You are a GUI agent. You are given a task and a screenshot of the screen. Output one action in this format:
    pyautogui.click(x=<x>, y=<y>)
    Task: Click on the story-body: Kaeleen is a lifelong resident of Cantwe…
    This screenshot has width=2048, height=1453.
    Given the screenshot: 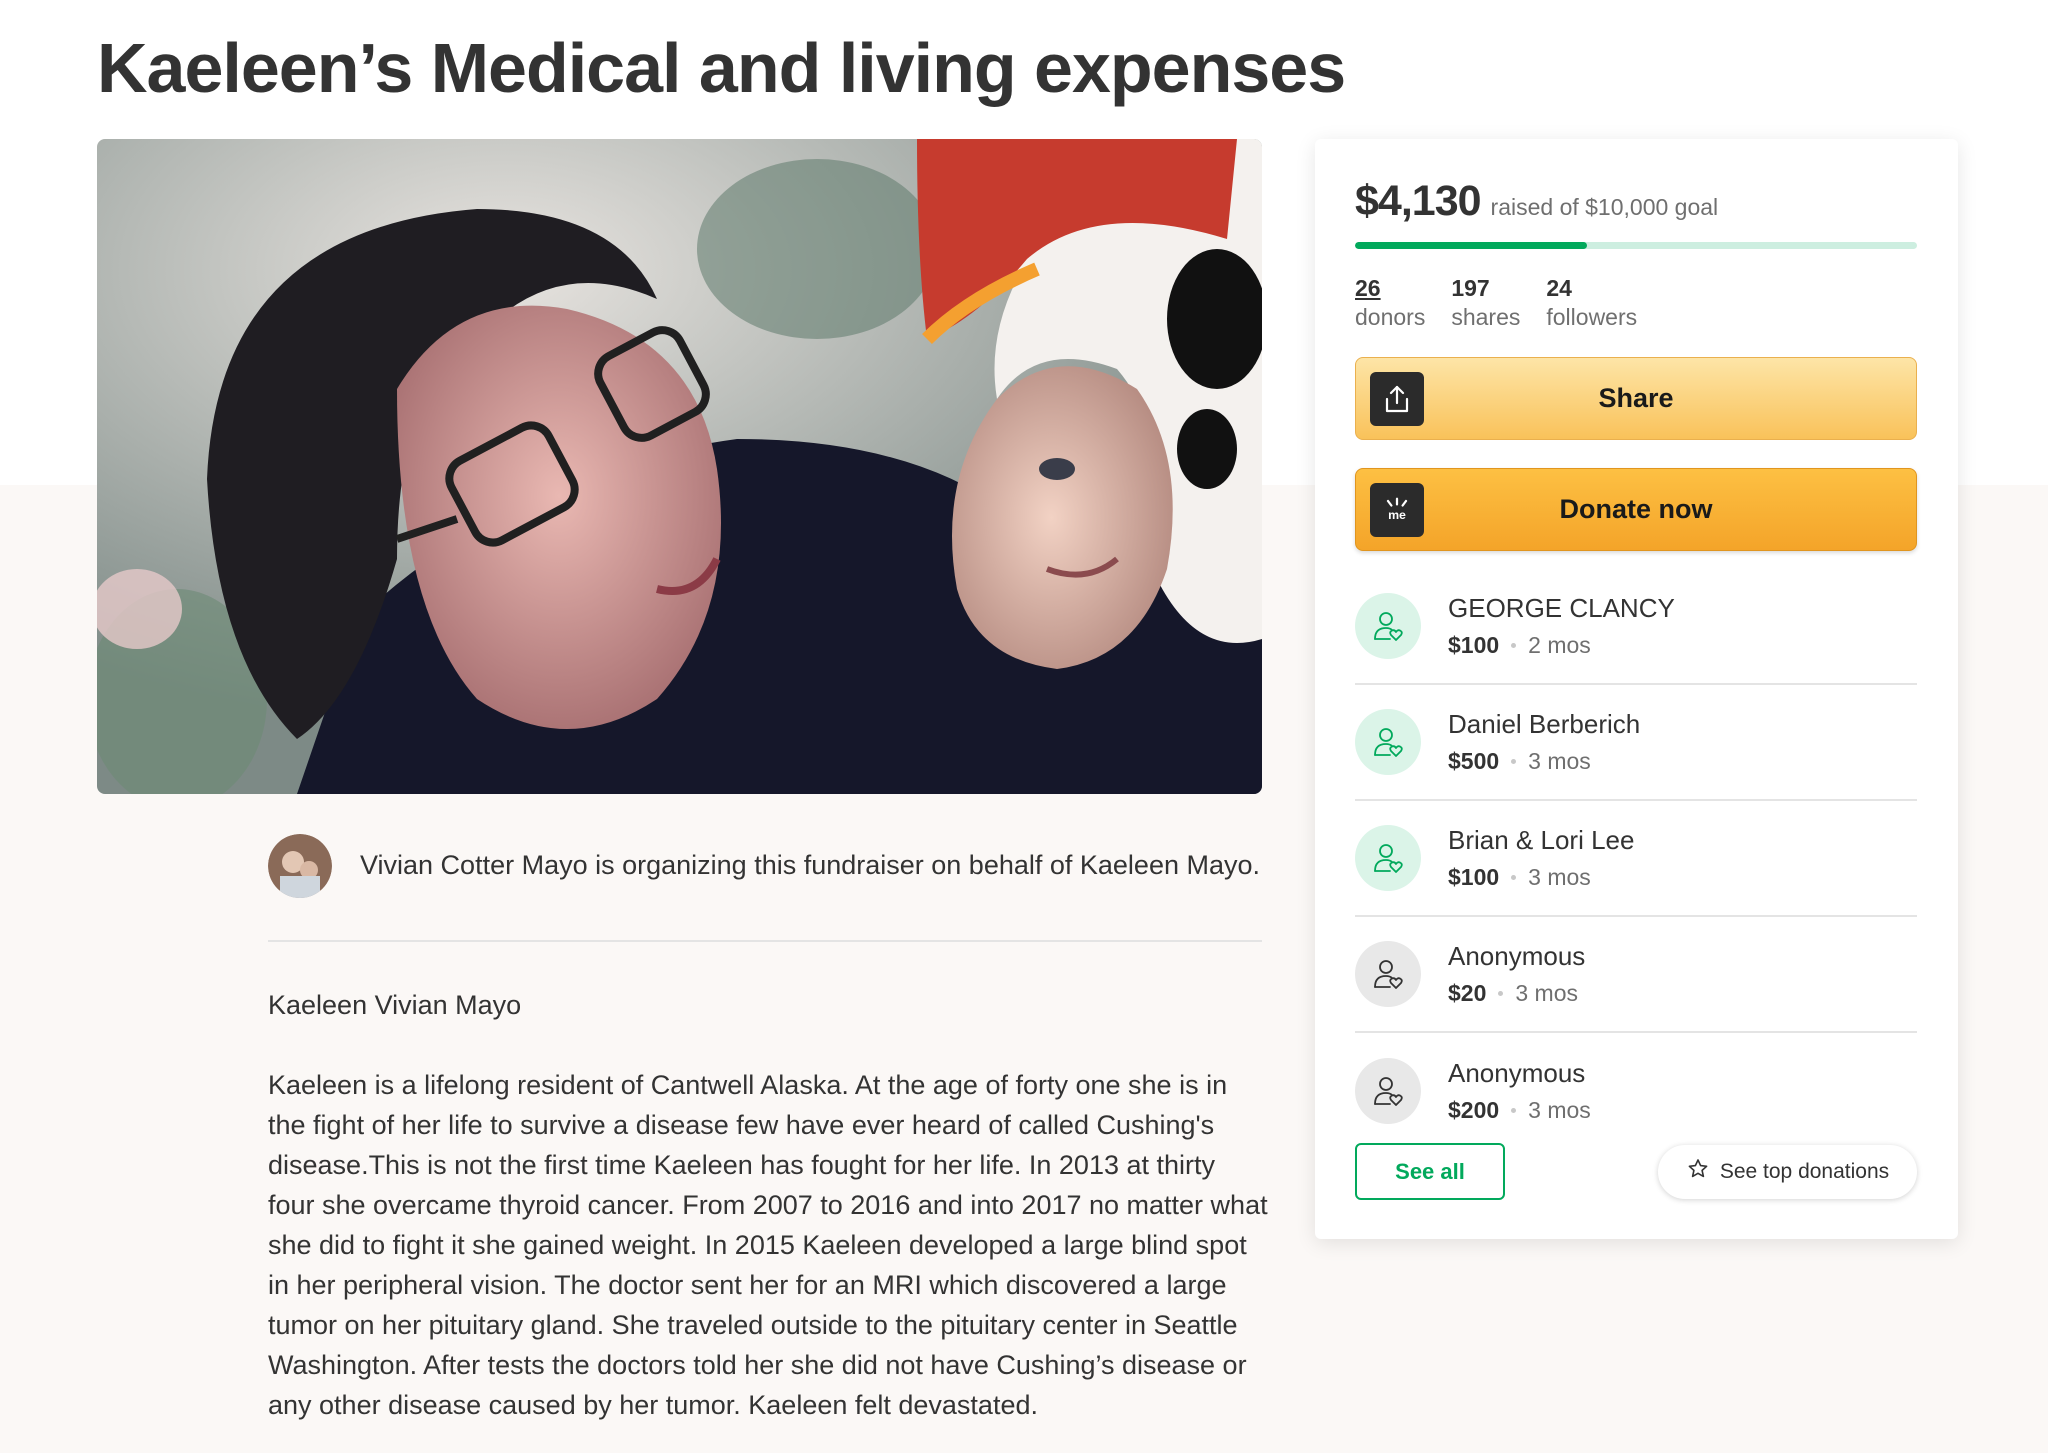 What is the action you would take?
    pyautogui.click(x=768, y=1245)
    